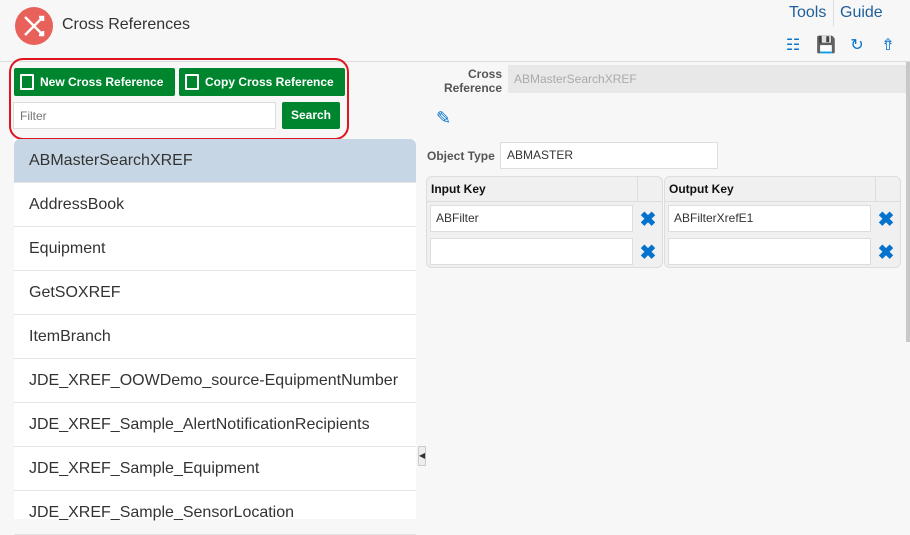 The width and height of the screenshot is (910, 535). Describe the element at coordinates (27, 82) in the screenshot. I see `new-document-icon` at that location.